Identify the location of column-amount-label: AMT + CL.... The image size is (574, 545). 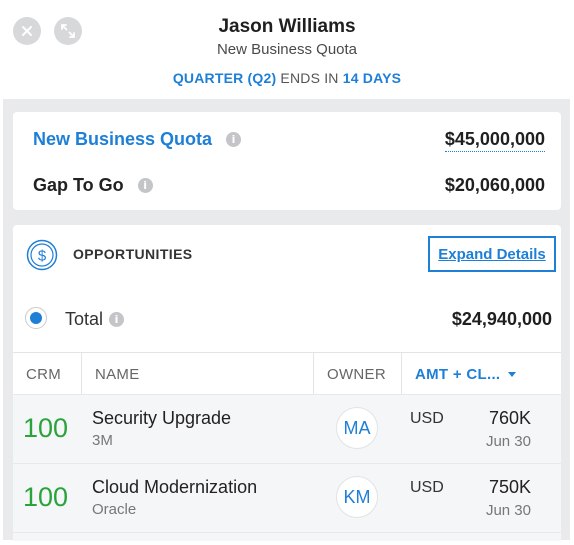
(458, 374).